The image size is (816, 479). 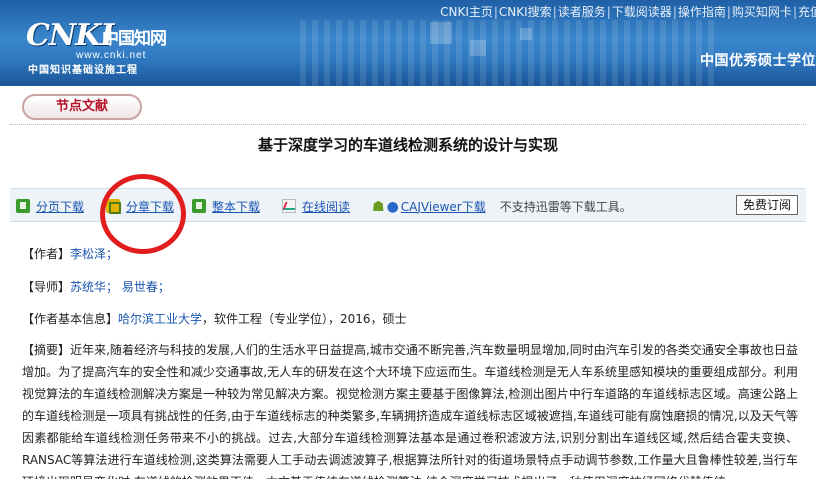 What do you see at coordinates (83, 70) in the screenshot?
I see `logo-subtitle: 中国知识基础设施工程` at bounding box center [83, 70].